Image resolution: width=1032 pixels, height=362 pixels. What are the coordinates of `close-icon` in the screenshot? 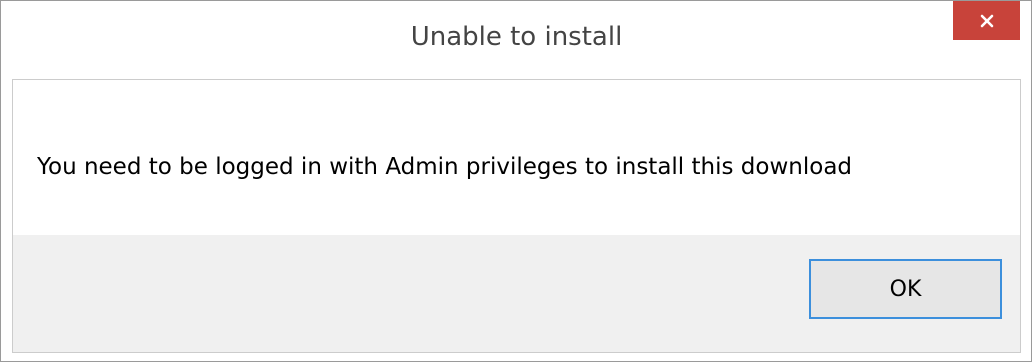 It's located at (986, 20).